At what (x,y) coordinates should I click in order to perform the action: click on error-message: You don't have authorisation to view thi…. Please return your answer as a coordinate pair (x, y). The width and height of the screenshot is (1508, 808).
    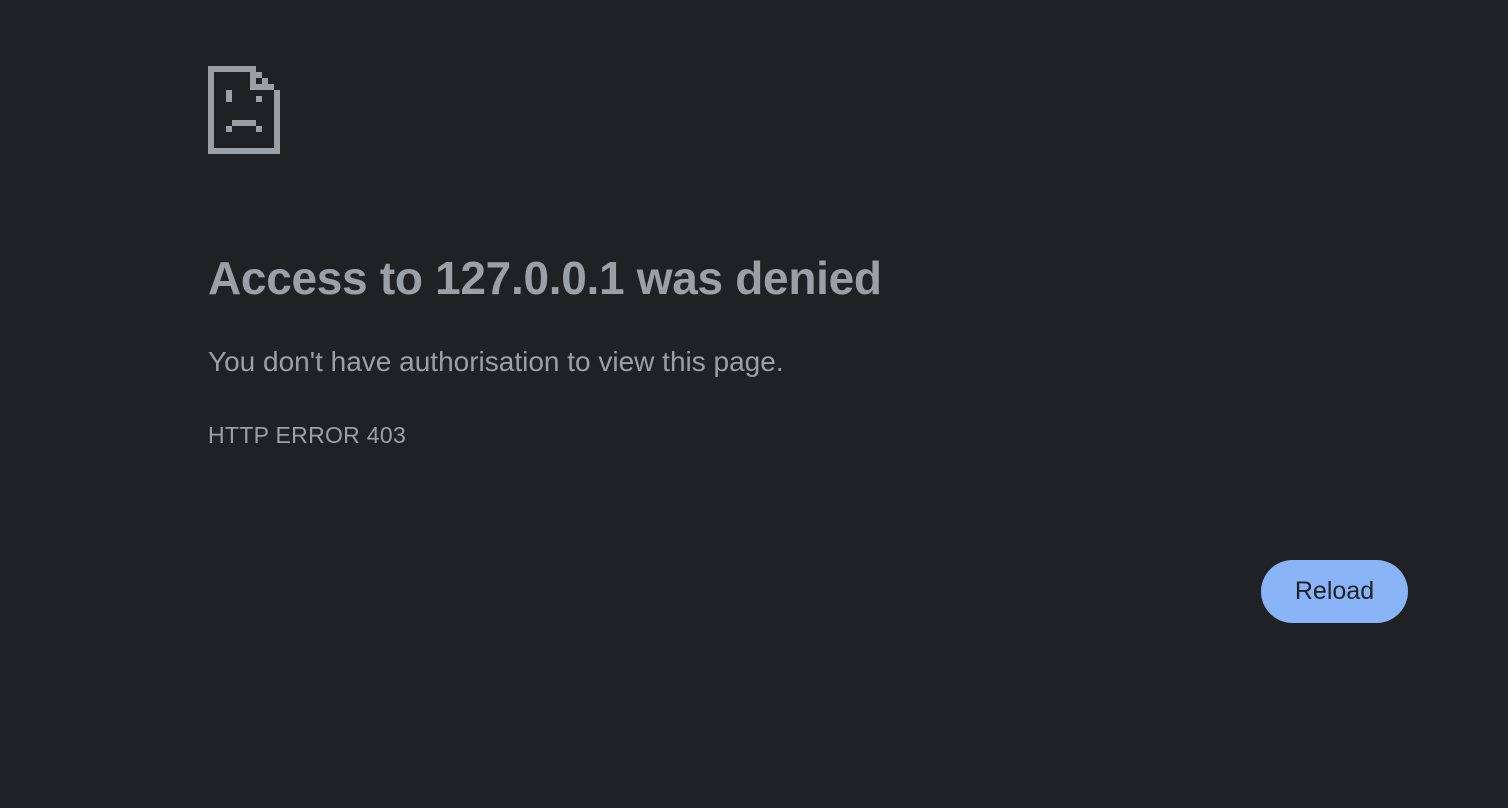
    Looking at the image, I should click on (496, 361).